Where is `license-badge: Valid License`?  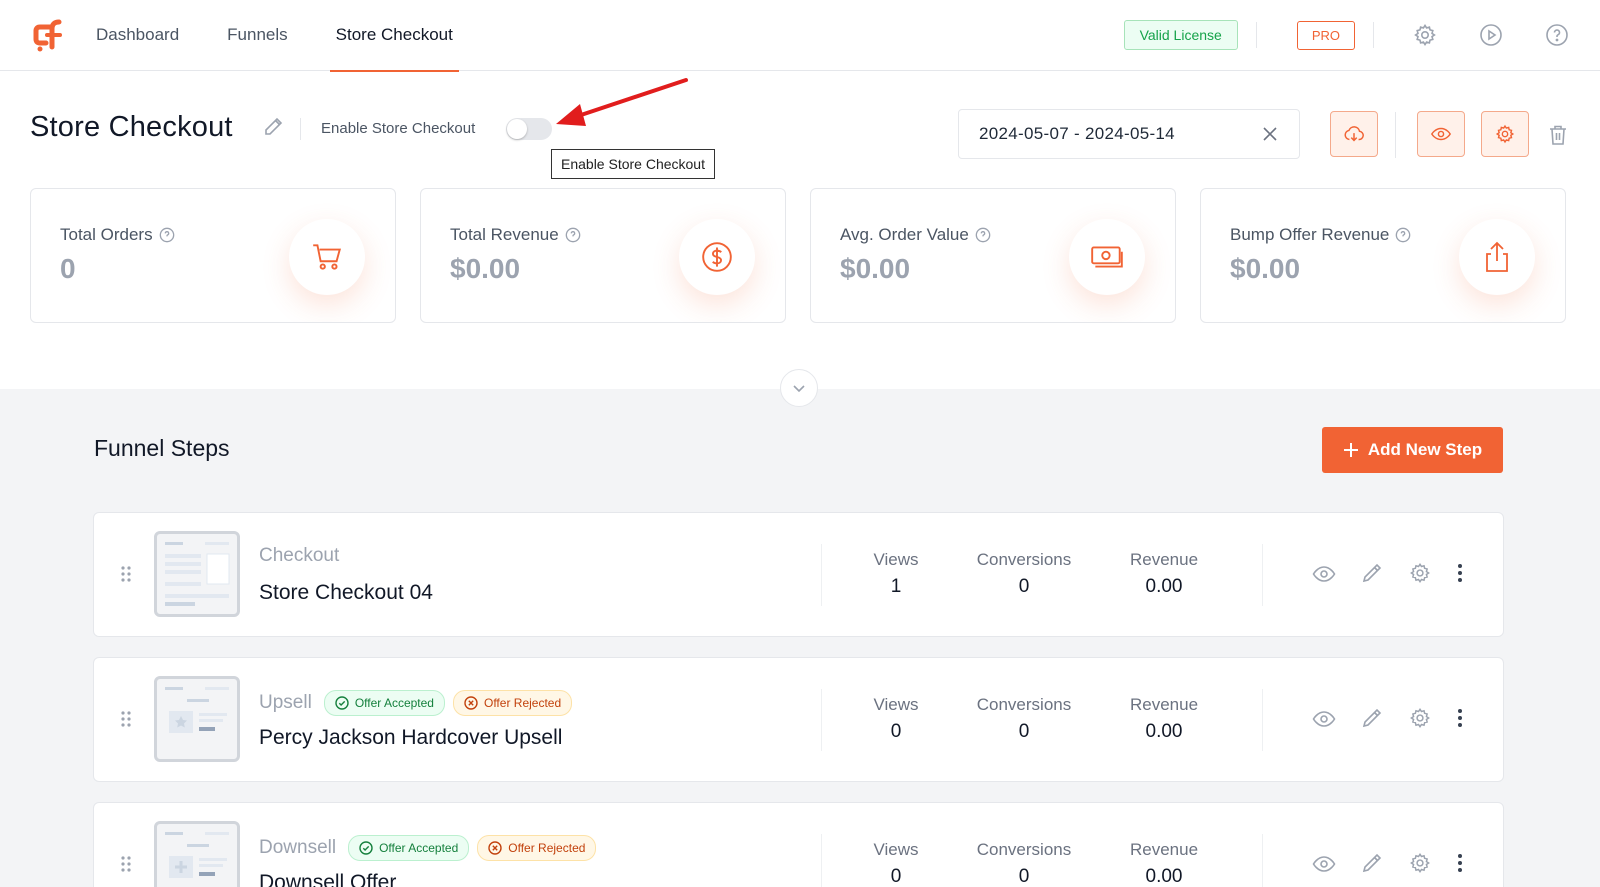
license-badge: Valid License is located at coordinates (1180, 35).